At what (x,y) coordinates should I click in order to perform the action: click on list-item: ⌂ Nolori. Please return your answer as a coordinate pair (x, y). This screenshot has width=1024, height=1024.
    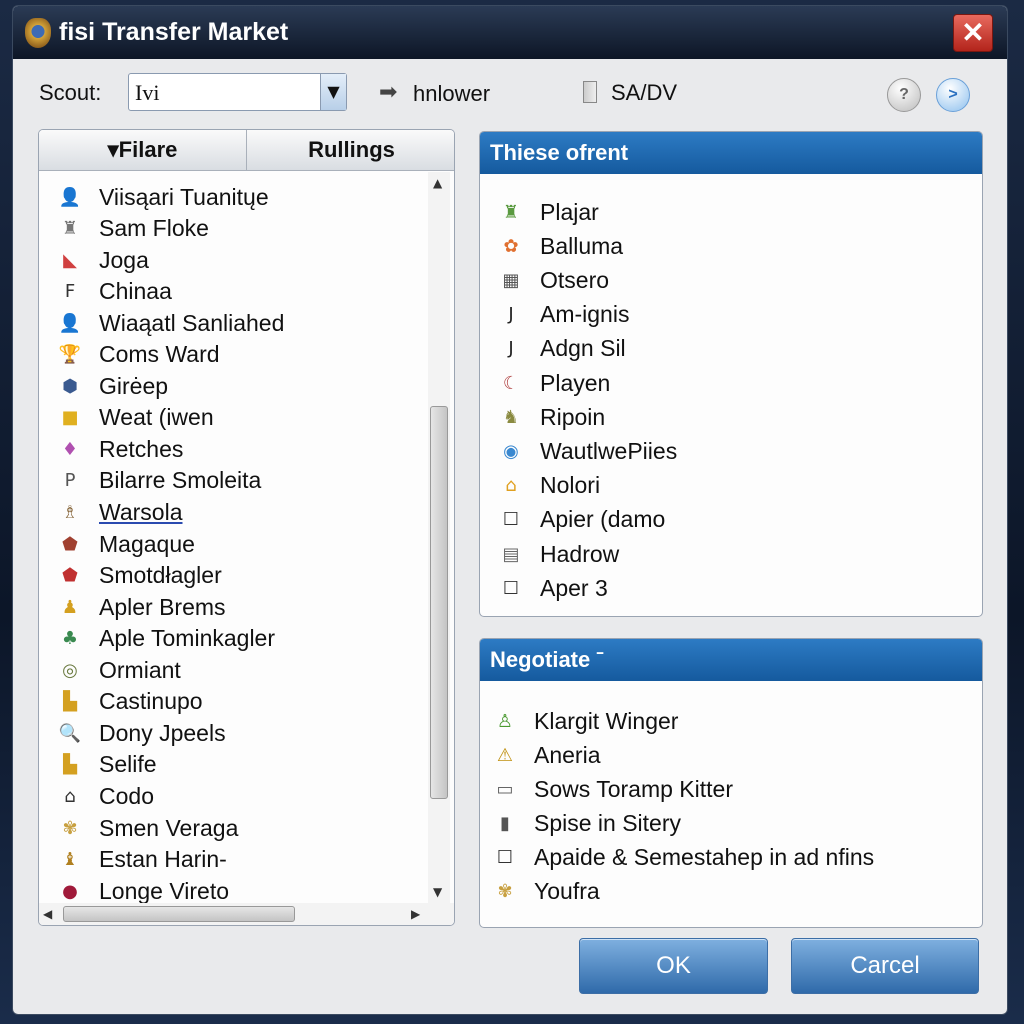
    Looking at the image, I should click on (550, 486).